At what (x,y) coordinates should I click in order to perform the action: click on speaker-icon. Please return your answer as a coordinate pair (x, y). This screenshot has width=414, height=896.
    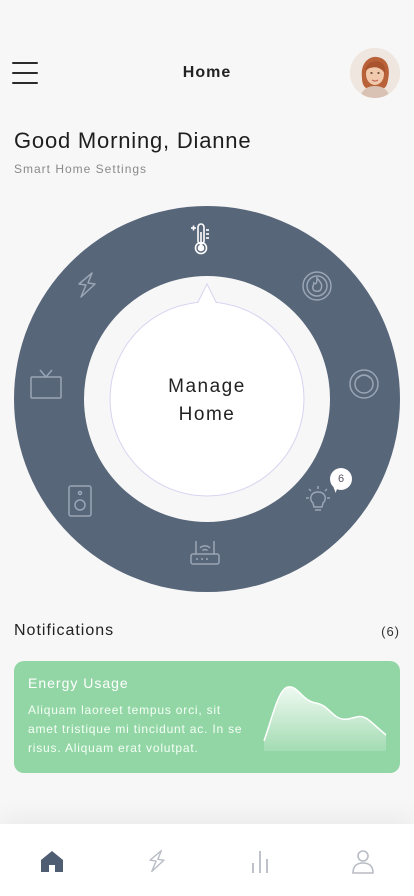
    Looking at the image, I should click on (86, 504).